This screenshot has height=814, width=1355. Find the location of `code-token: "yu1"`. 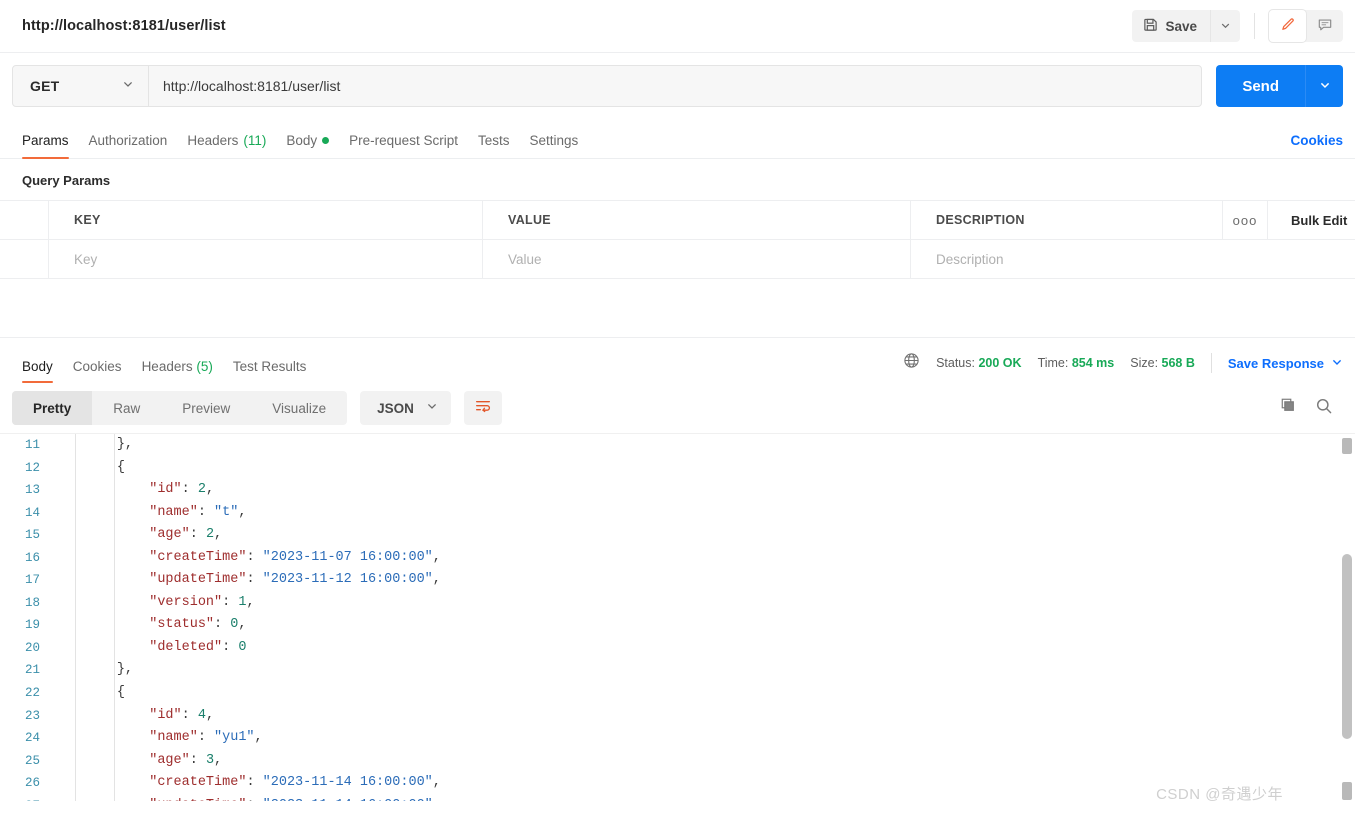

code-token: "yu1" is located at coordinates (234, 738).